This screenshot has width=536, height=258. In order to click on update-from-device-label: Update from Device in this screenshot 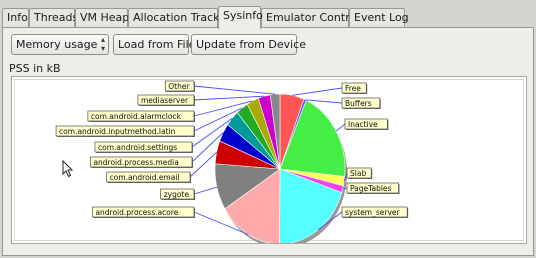, I will do `click(251, 44)`.